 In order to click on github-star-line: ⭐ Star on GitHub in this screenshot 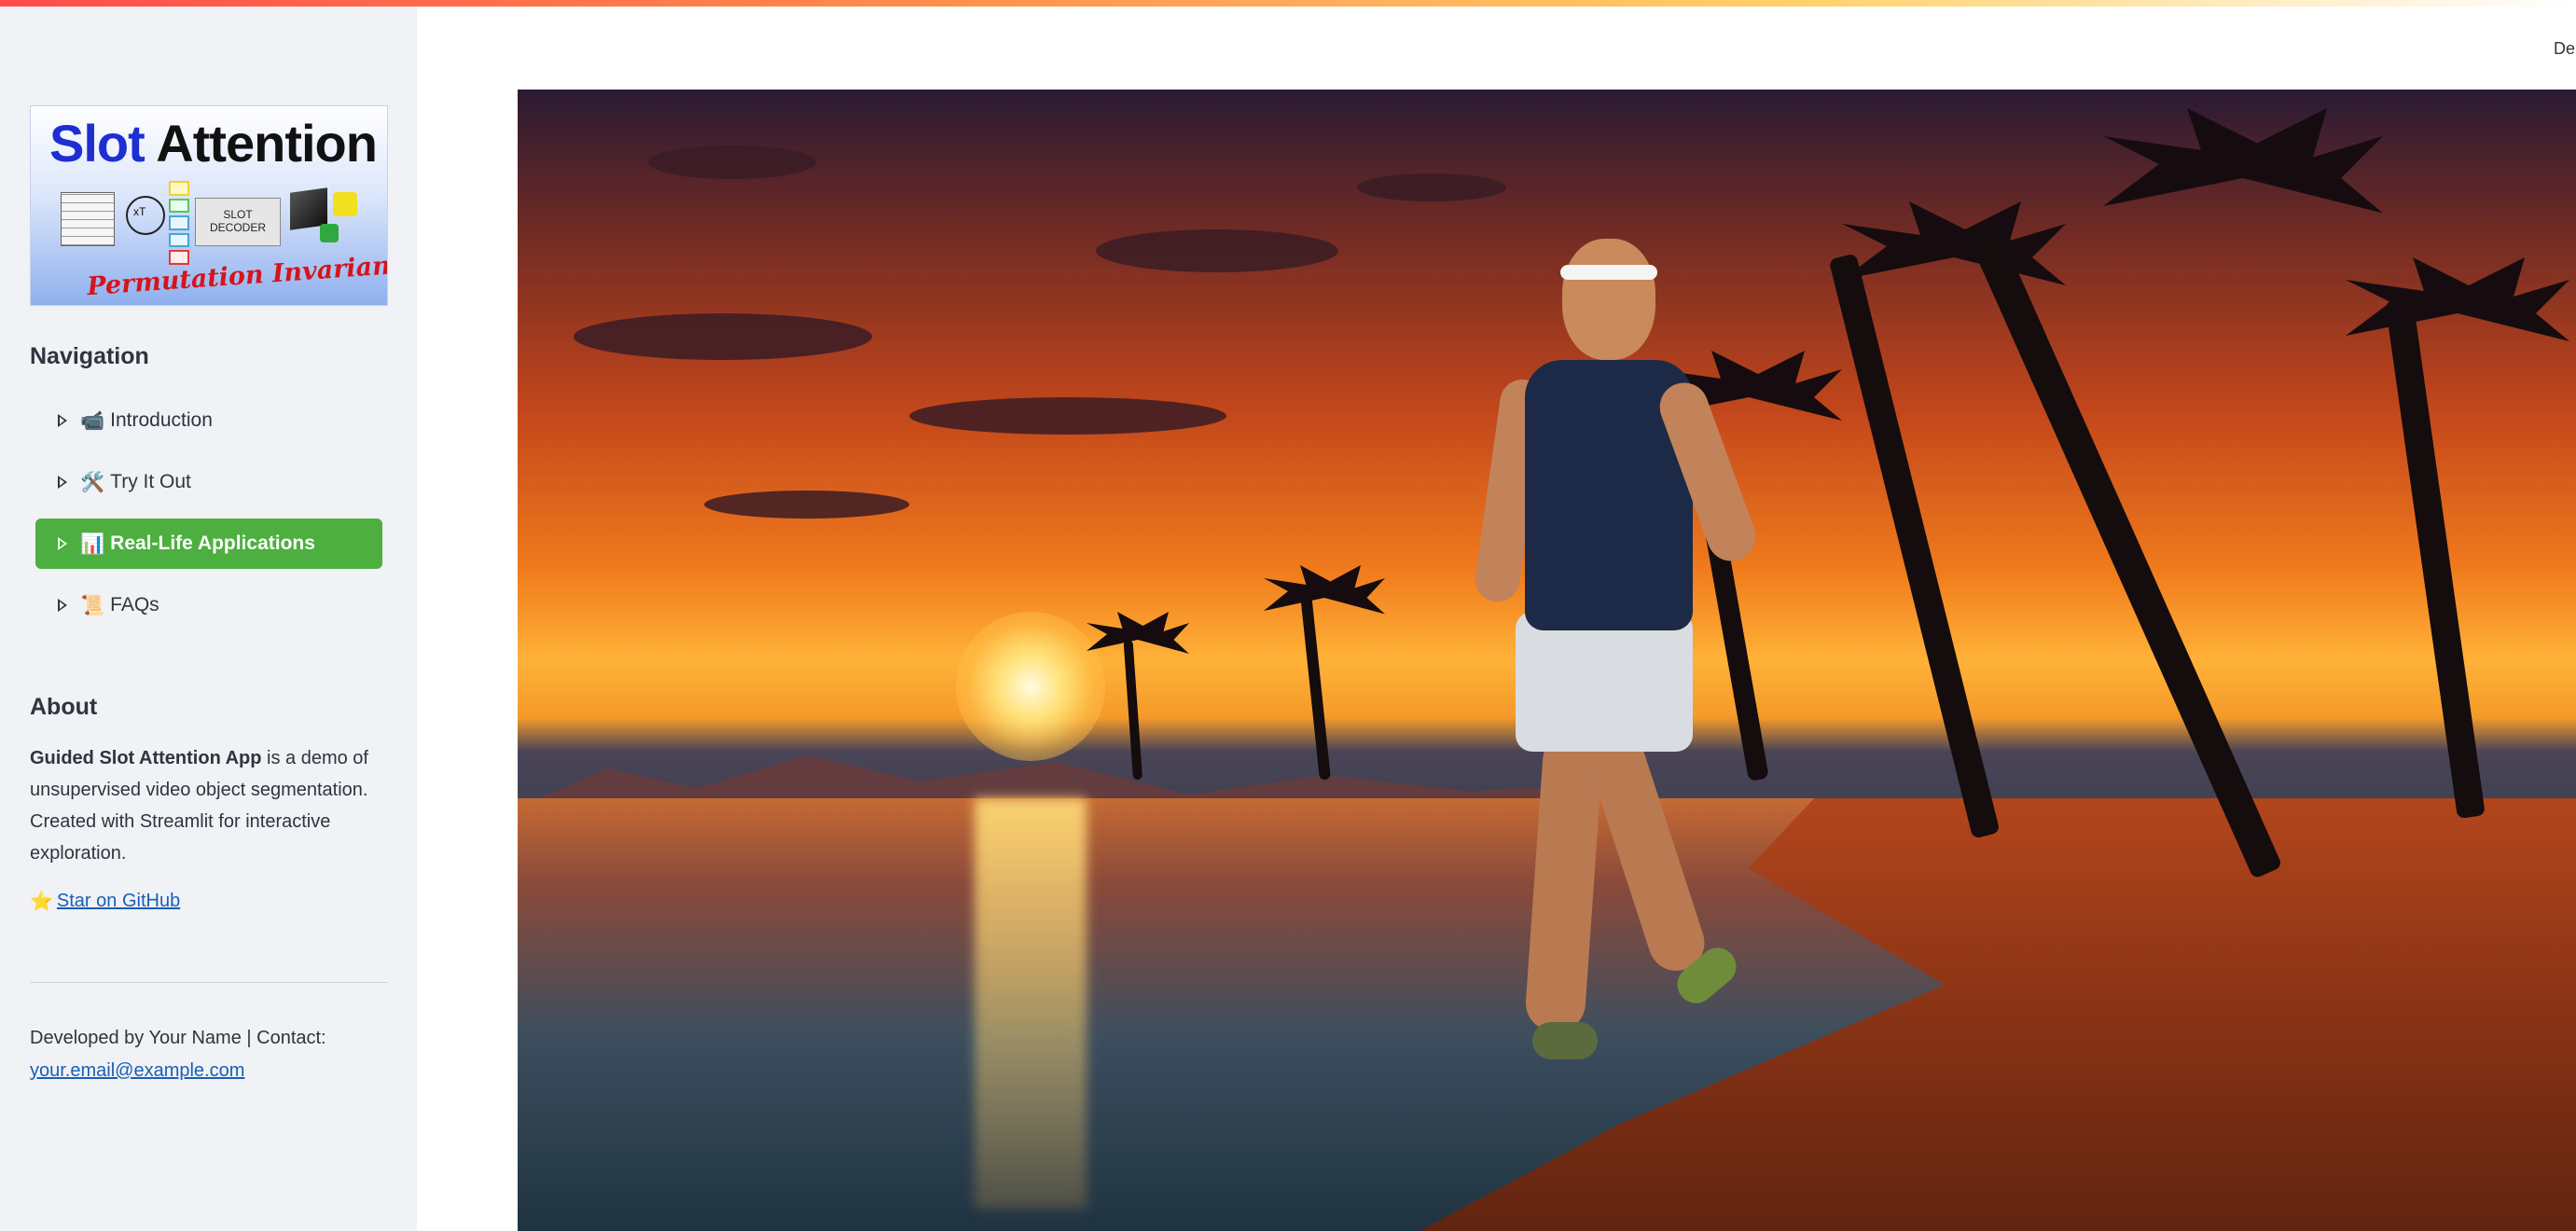, I will do `click(105, 901)`.